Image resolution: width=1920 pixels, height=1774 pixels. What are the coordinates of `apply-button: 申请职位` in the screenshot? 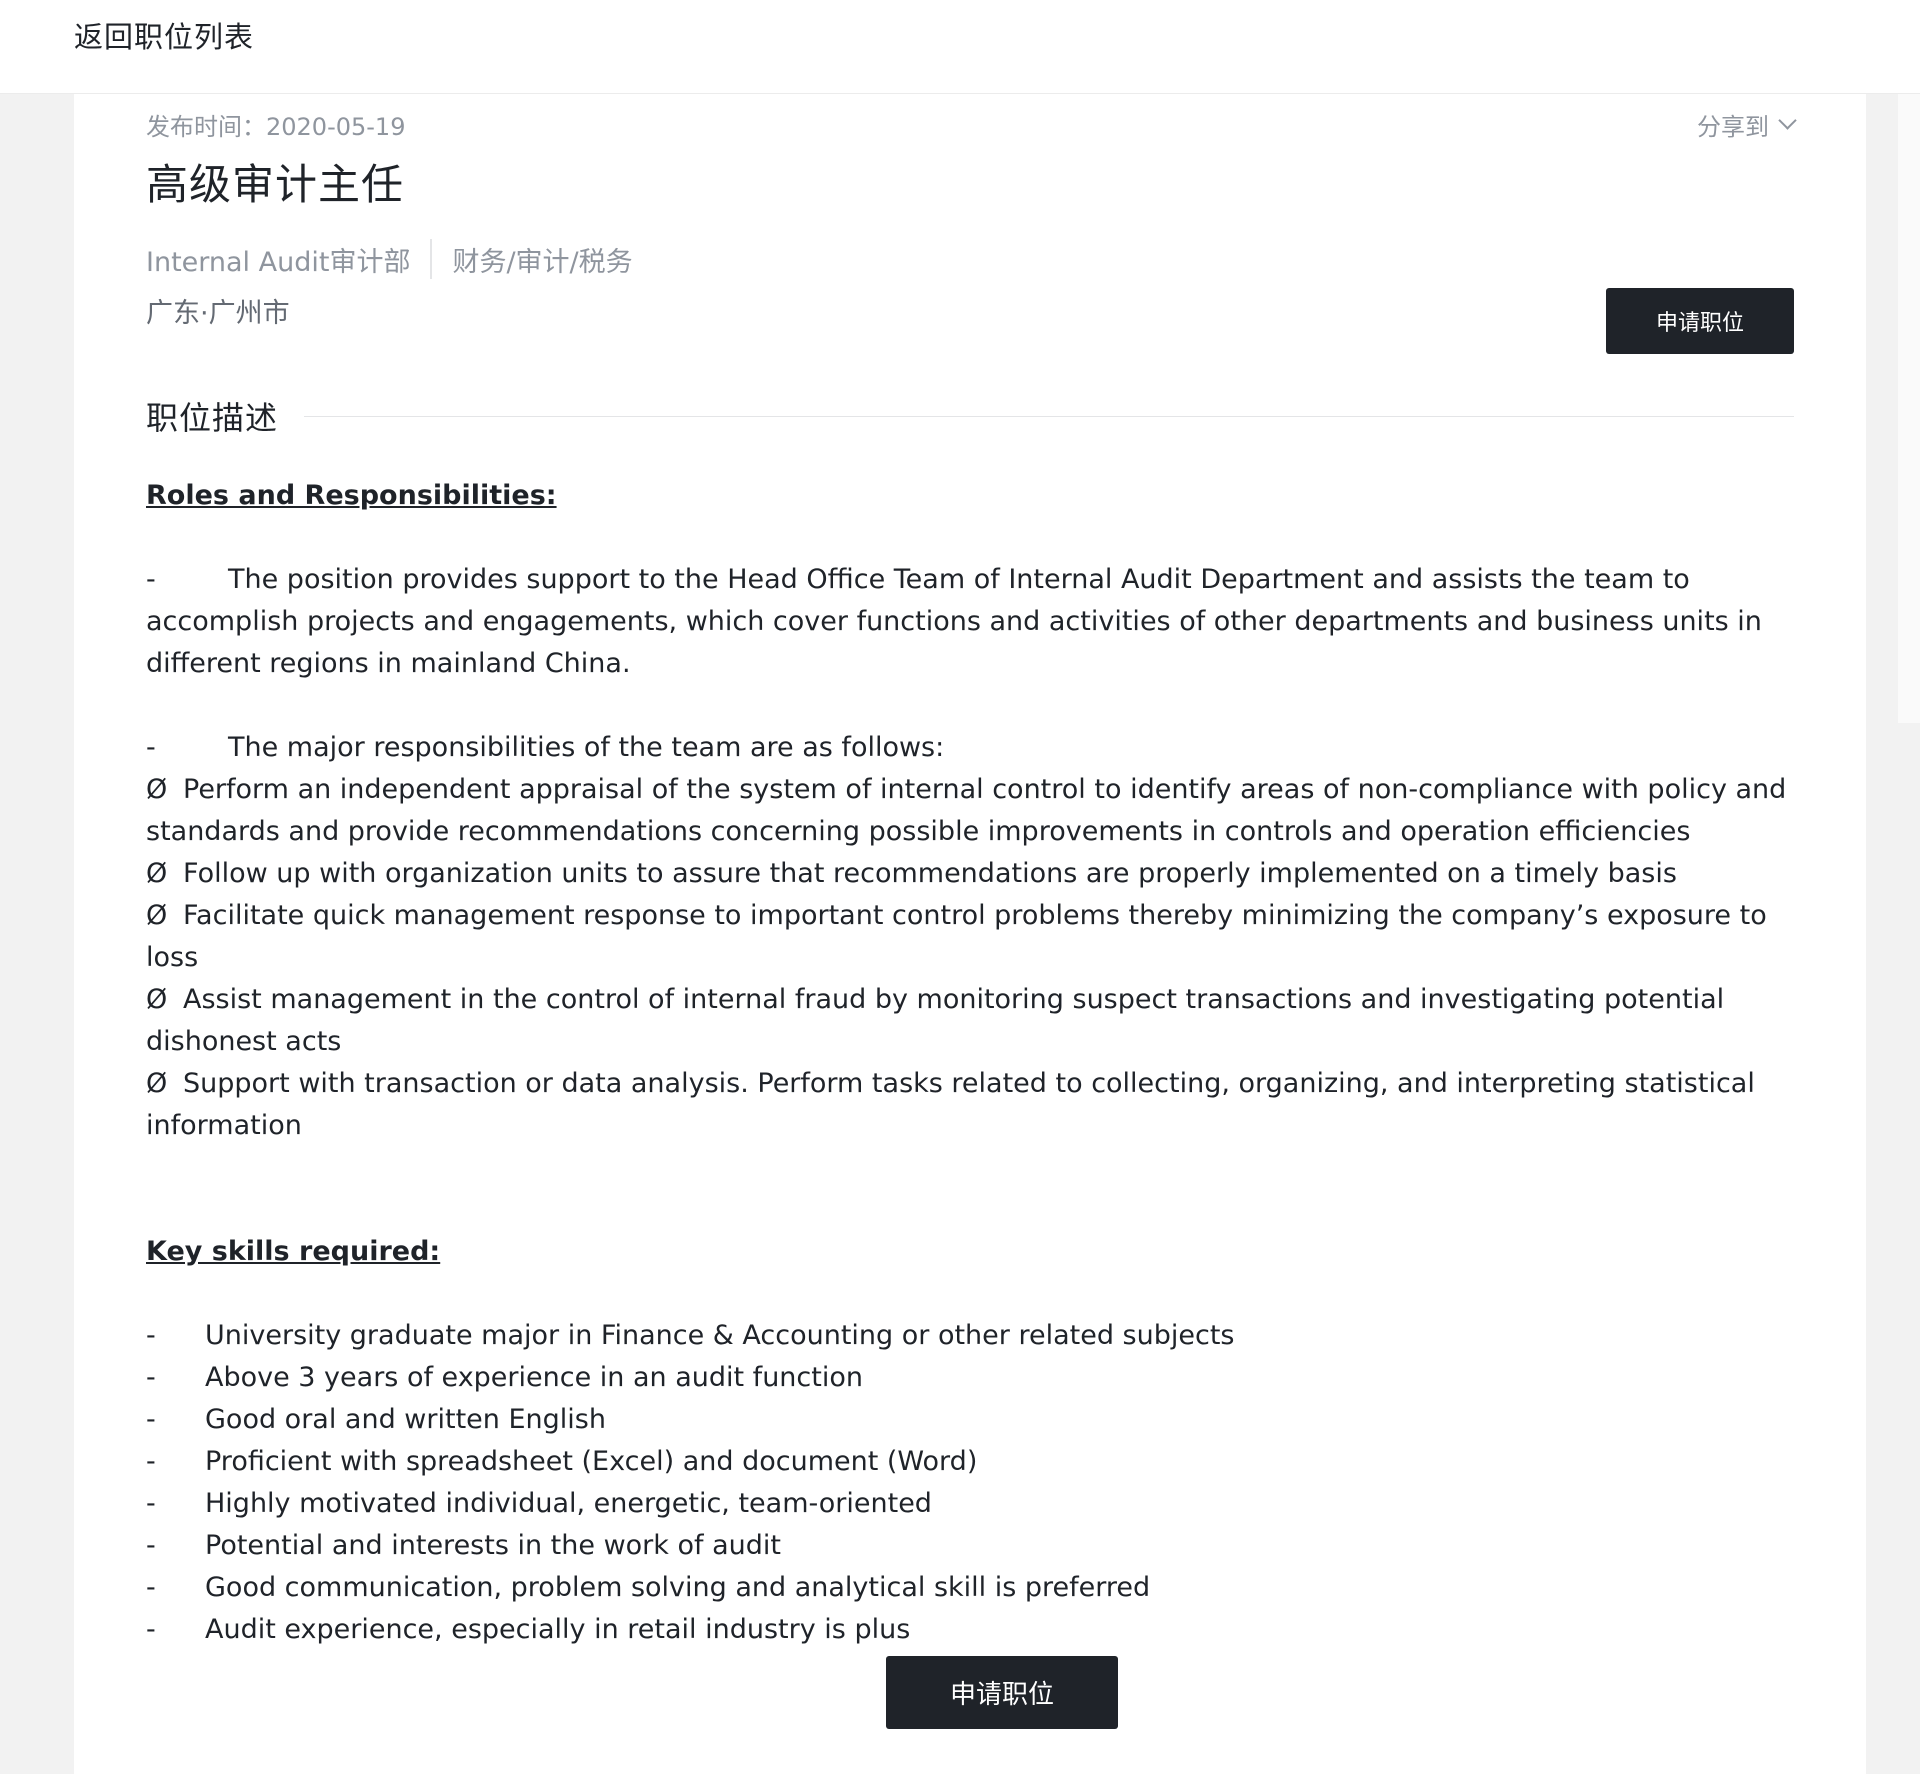 It's located at (1700, 321).